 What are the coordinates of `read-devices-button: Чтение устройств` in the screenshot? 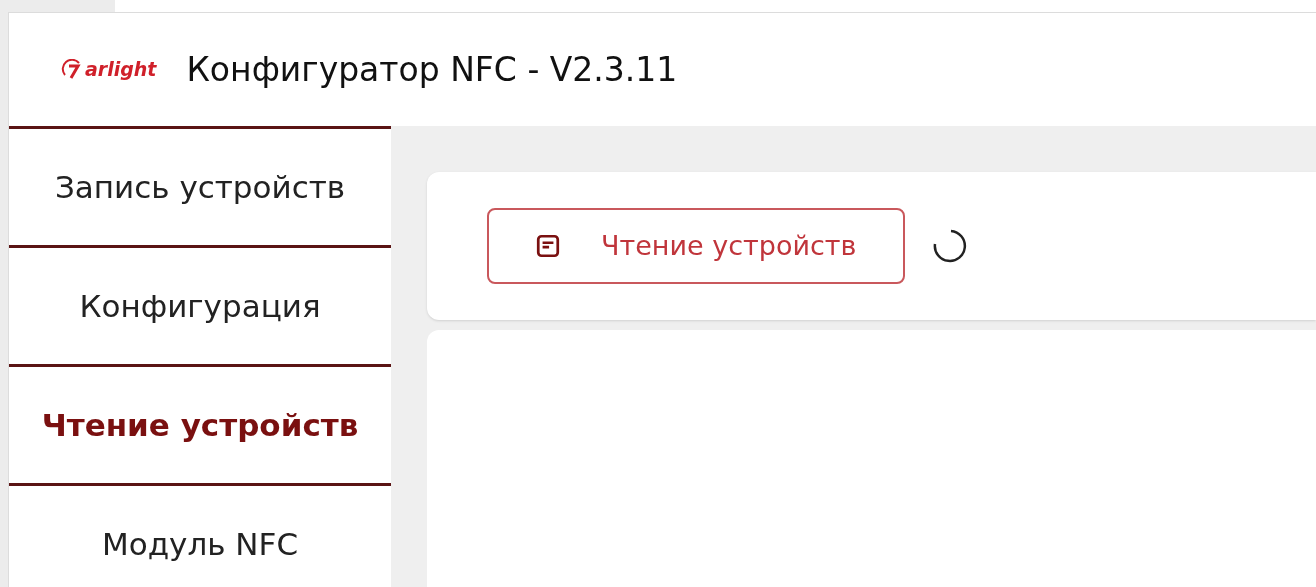 It's located at (696, 246).